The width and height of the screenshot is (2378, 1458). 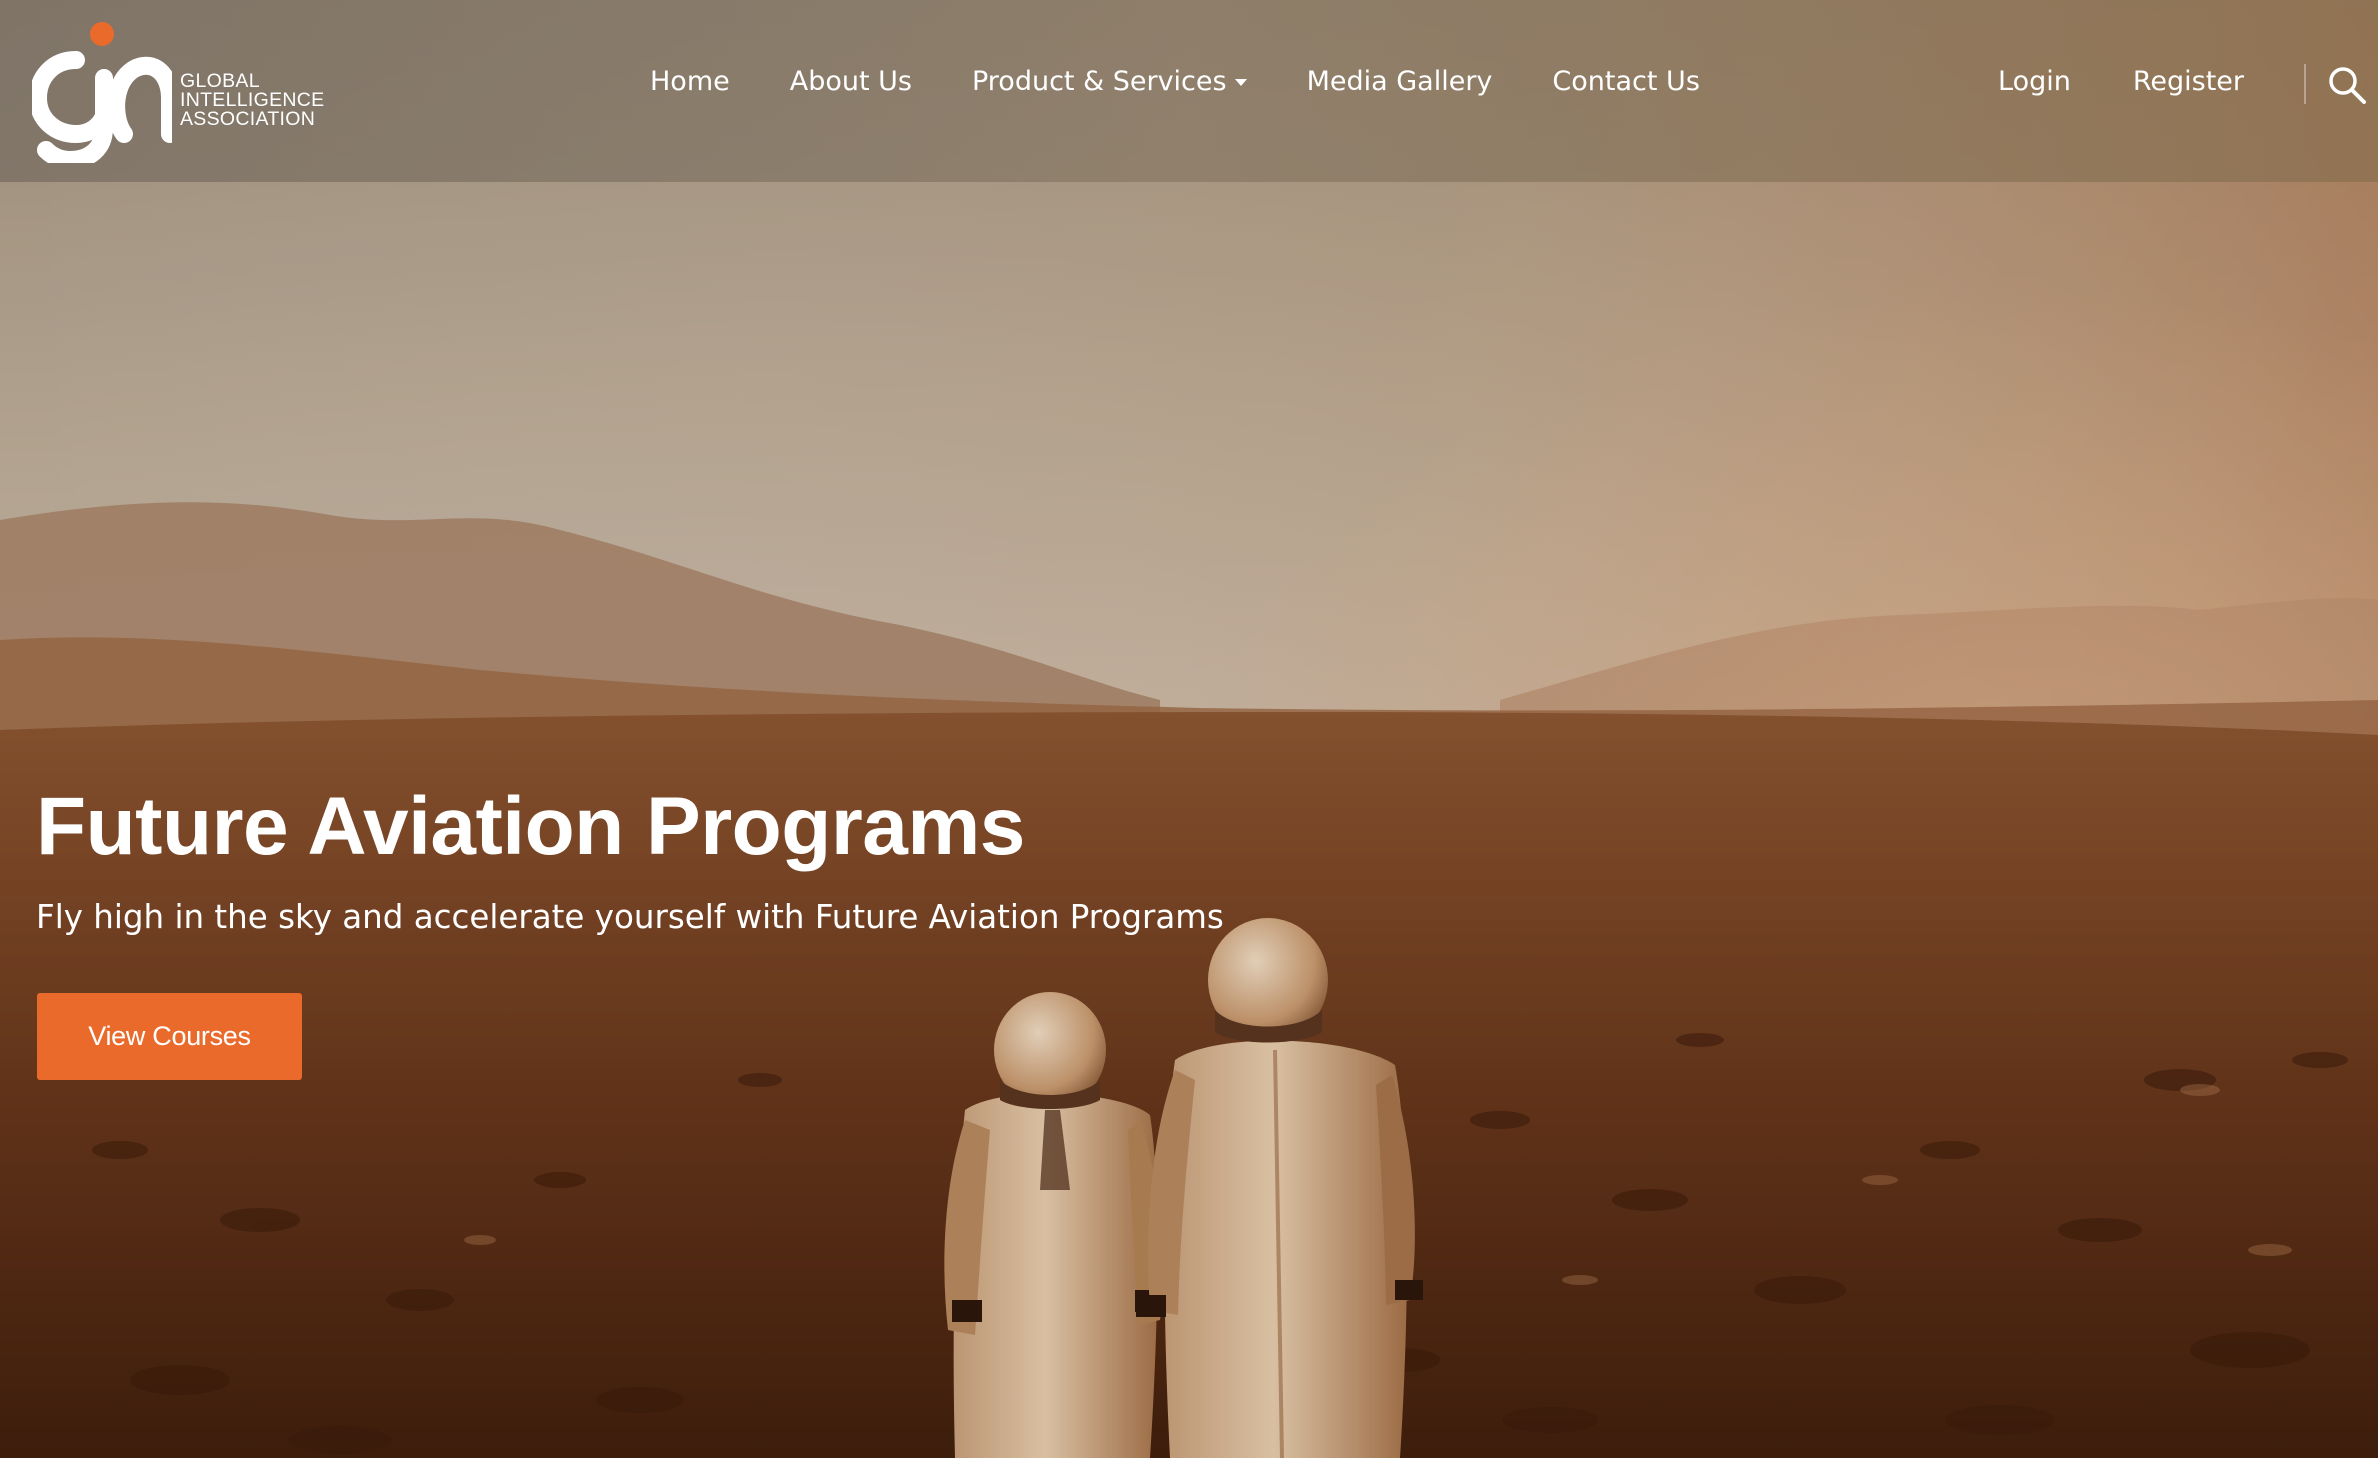 What do you see at coordinates (169, 1036) in the screenshot?
I see `view-courses-button: View Courses` at bounding box center [169, 1036].